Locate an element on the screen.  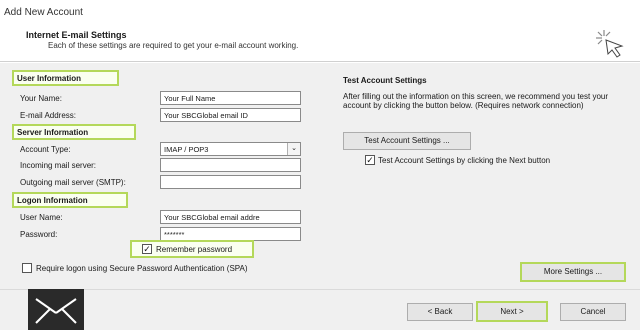
password-label: Password: is located at coordinates (39, 234).